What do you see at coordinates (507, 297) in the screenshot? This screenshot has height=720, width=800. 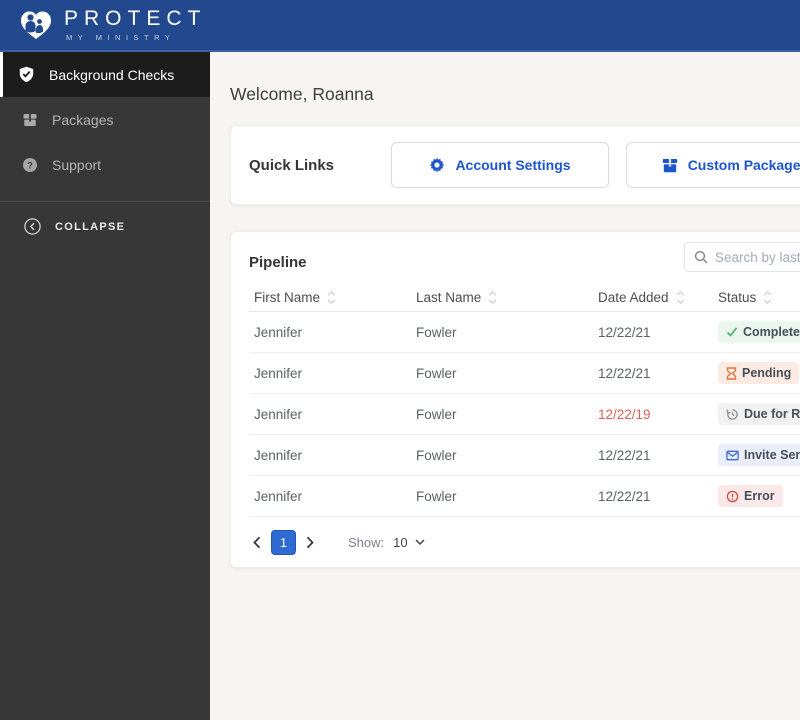 I see `column-header-last-name: Last Name` at bounding box center [507, 297].